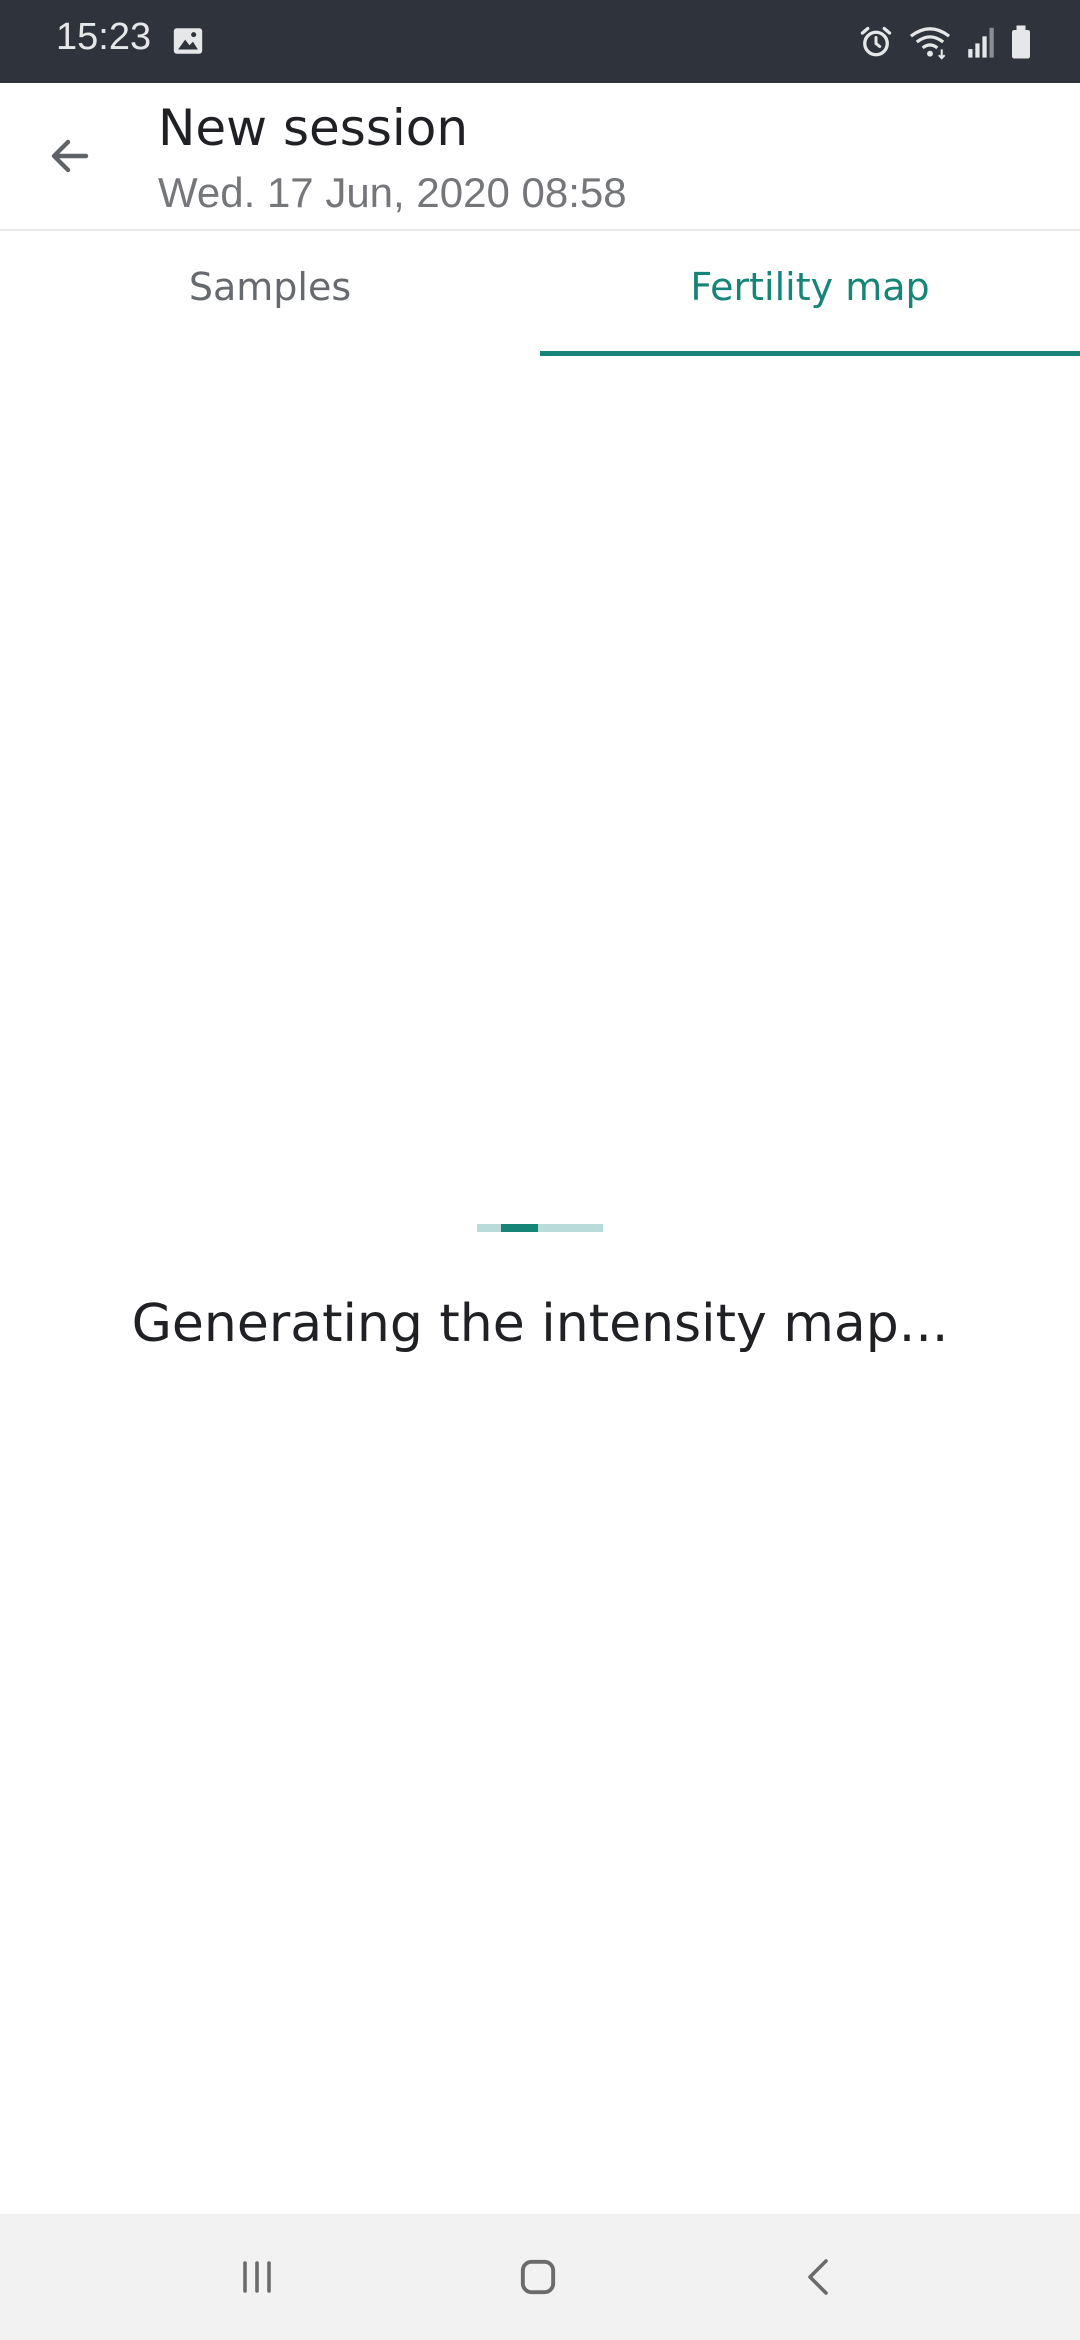 The height and width of the screenshot is (2340, 1080). What do you see at coordinates (519, 1228) in the screenshot?
I see `loading-progress-fill` at bounding box center [519, 1228].